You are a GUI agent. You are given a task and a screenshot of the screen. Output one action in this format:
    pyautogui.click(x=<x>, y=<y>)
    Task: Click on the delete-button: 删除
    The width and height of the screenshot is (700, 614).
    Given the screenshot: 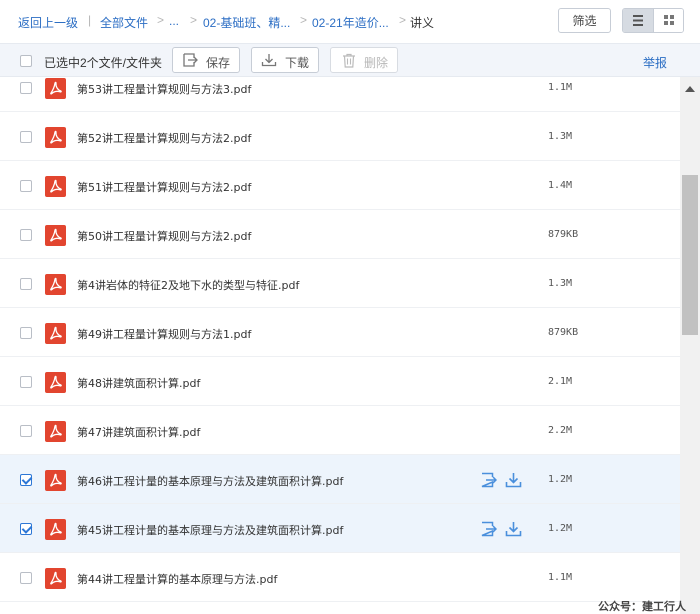 What is the action you would take?
    pyautogui.click(x=364, y=60)
    